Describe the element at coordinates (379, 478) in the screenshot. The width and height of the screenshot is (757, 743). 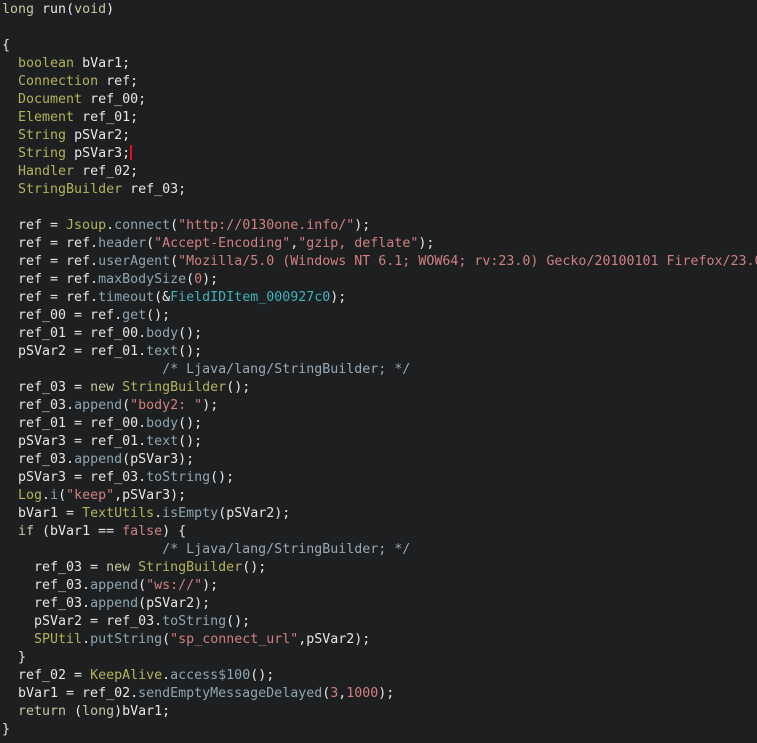
I see `code-line: pSVar3 = ref_03.toString();` at that location.